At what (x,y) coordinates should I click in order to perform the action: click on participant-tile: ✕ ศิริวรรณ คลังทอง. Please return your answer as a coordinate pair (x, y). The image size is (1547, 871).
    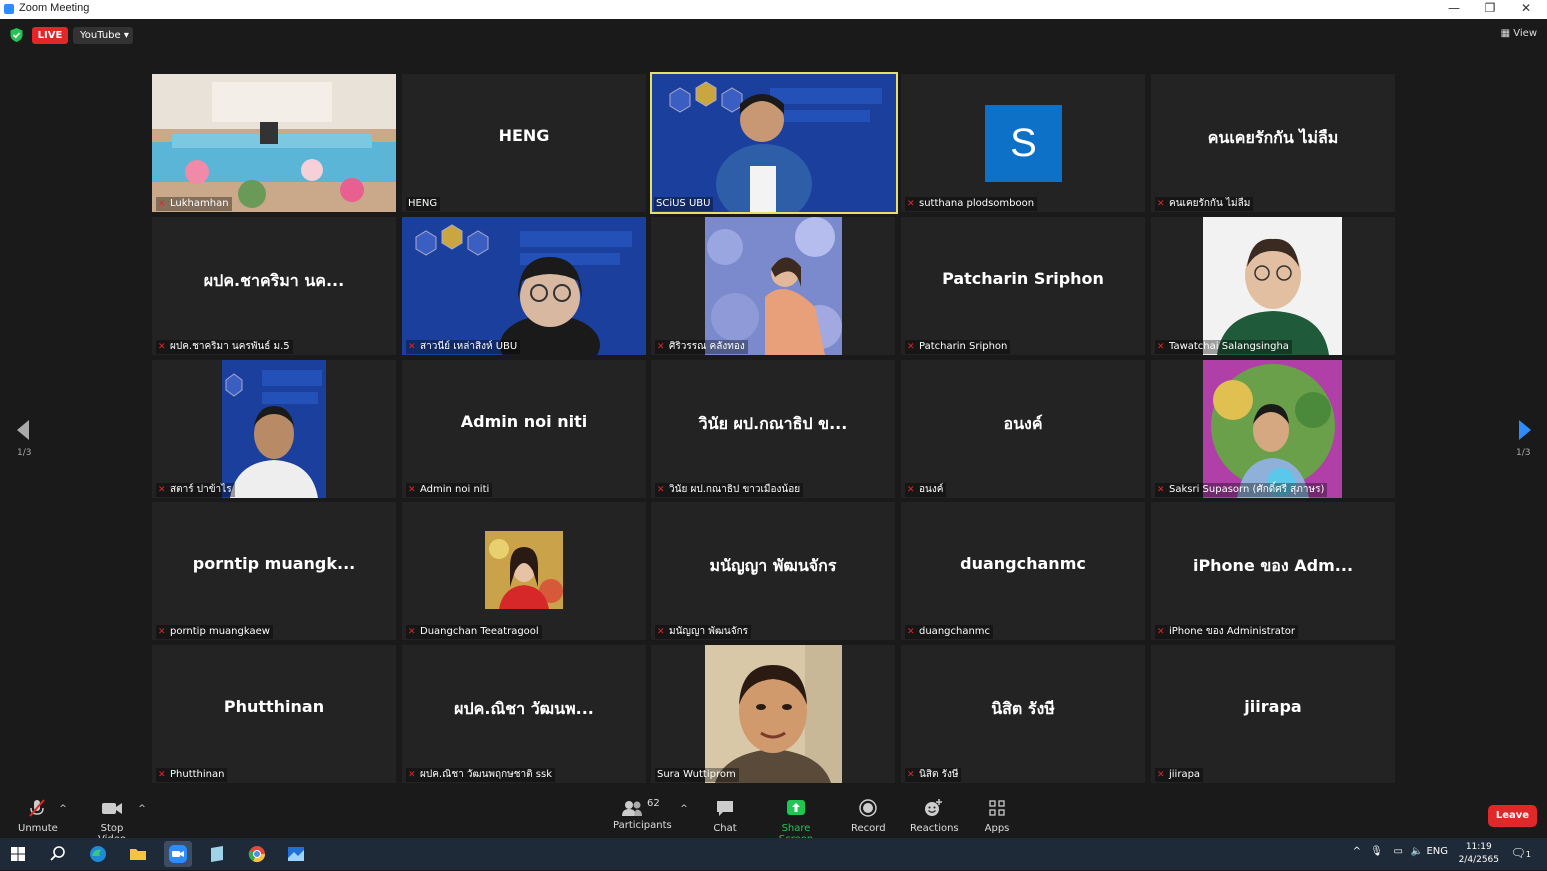
    Looking at the image, I should click on (773, 286).